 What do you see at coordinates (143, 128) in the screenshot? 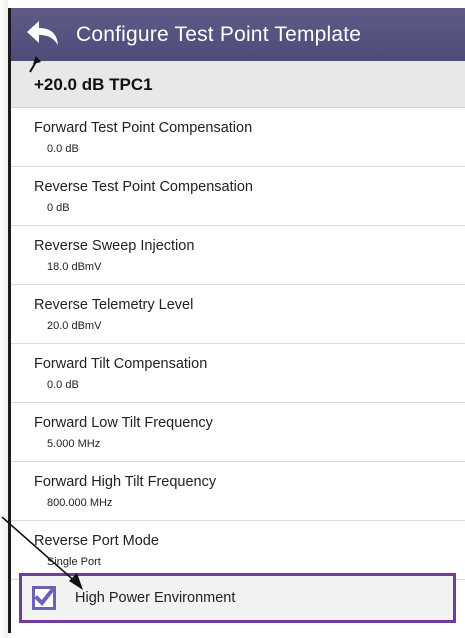
I see `setting-label: Forward Test Point Compensation` at bounding box center [143, 128].